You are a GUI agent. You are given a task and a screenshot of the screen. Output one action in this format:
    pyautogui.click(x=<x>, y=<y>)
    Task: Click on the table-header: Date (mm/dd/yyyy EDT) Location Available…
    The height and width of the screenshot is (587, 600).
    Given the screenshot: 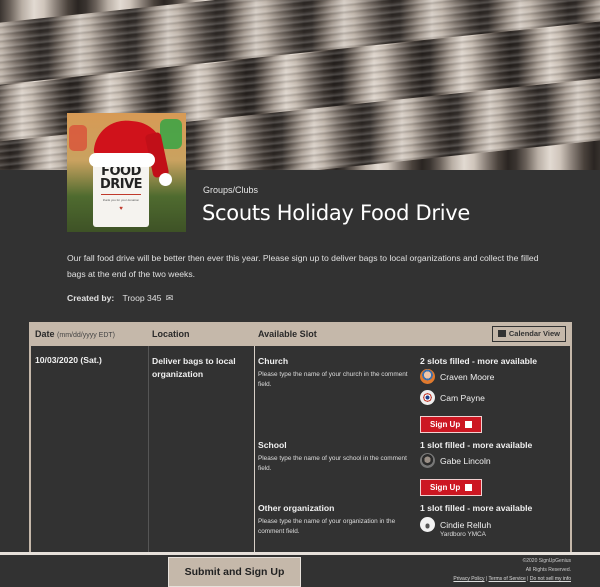 What is the action you would take?
    pyautogui.click(x=300, y=334)
    